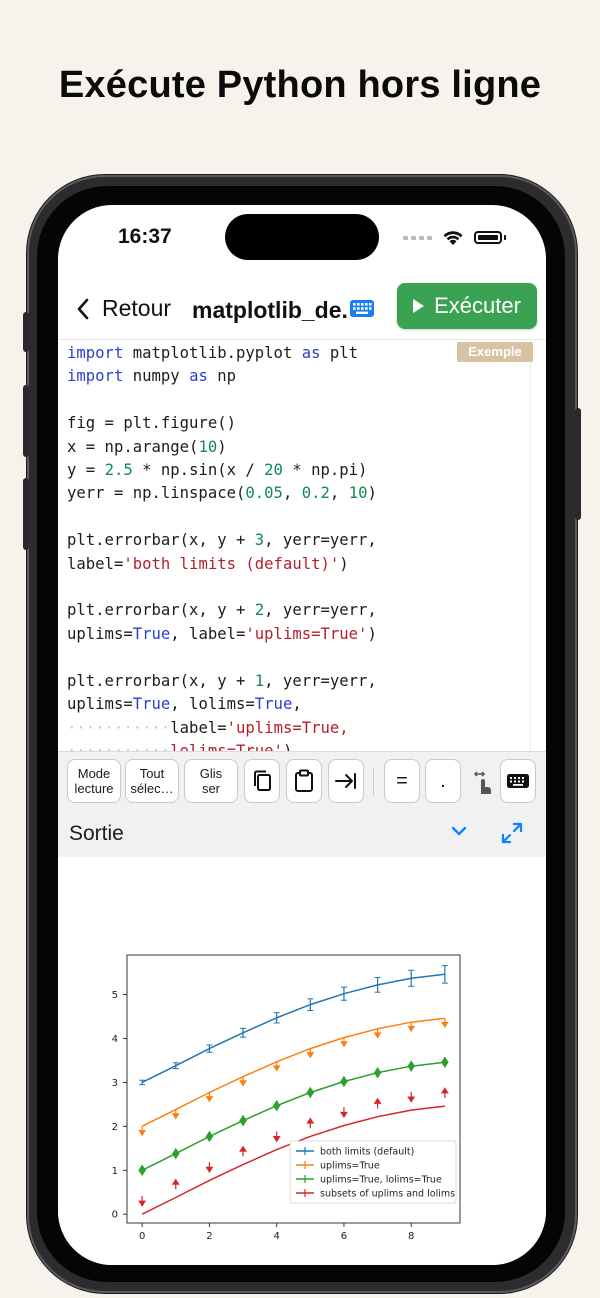 This screenshot has width=600, height=1298. I want to click on paste-icon, so click(304, 780).